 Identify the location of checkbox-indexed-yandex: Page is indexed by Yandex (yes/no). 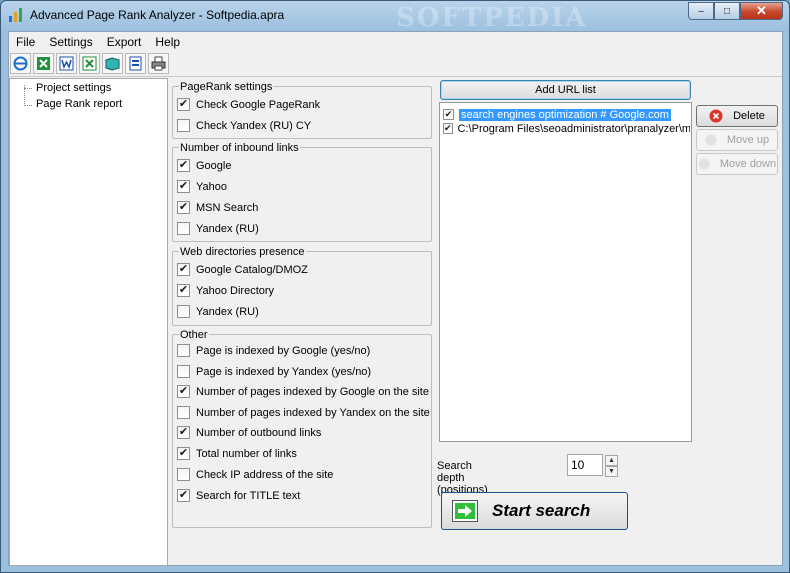
(274, 371).